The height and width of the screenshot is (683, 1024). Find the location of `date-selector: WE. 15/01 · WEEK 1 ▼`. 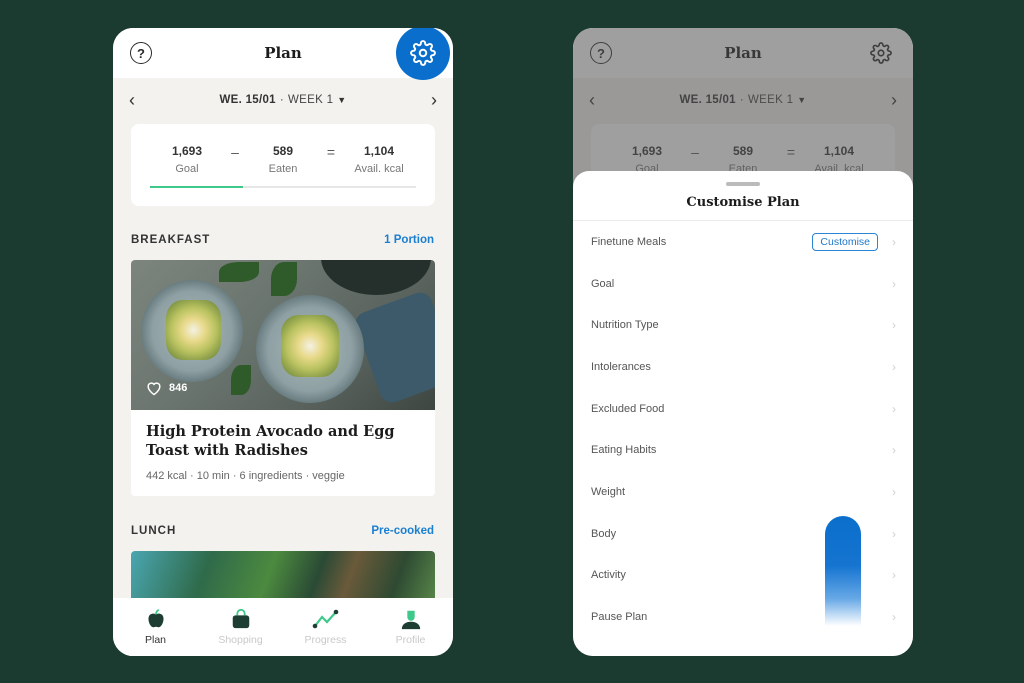

date-selector: WE. 15/01 · WEEK 1 ▼ is located at coordinates (282, 100).